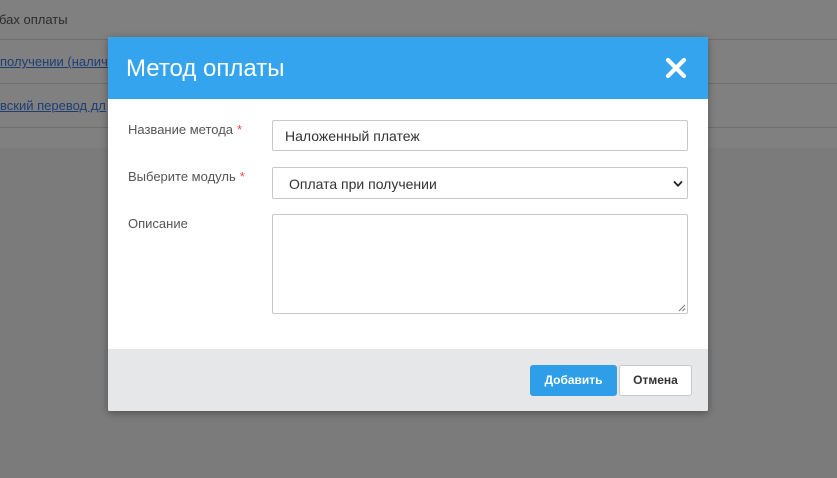 This screenshot has width=837, height=478. I want to click on method-name-label: Название метода *, so click(185, 129).